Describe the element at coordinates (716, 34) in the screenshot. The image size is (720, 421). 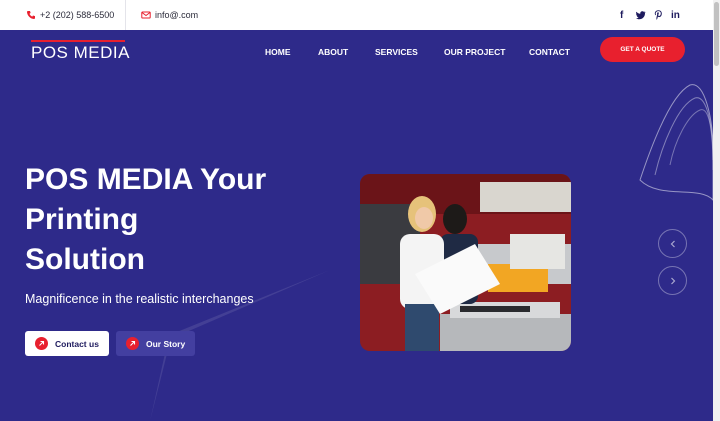
I see `scrollbar-thumb` at that location.